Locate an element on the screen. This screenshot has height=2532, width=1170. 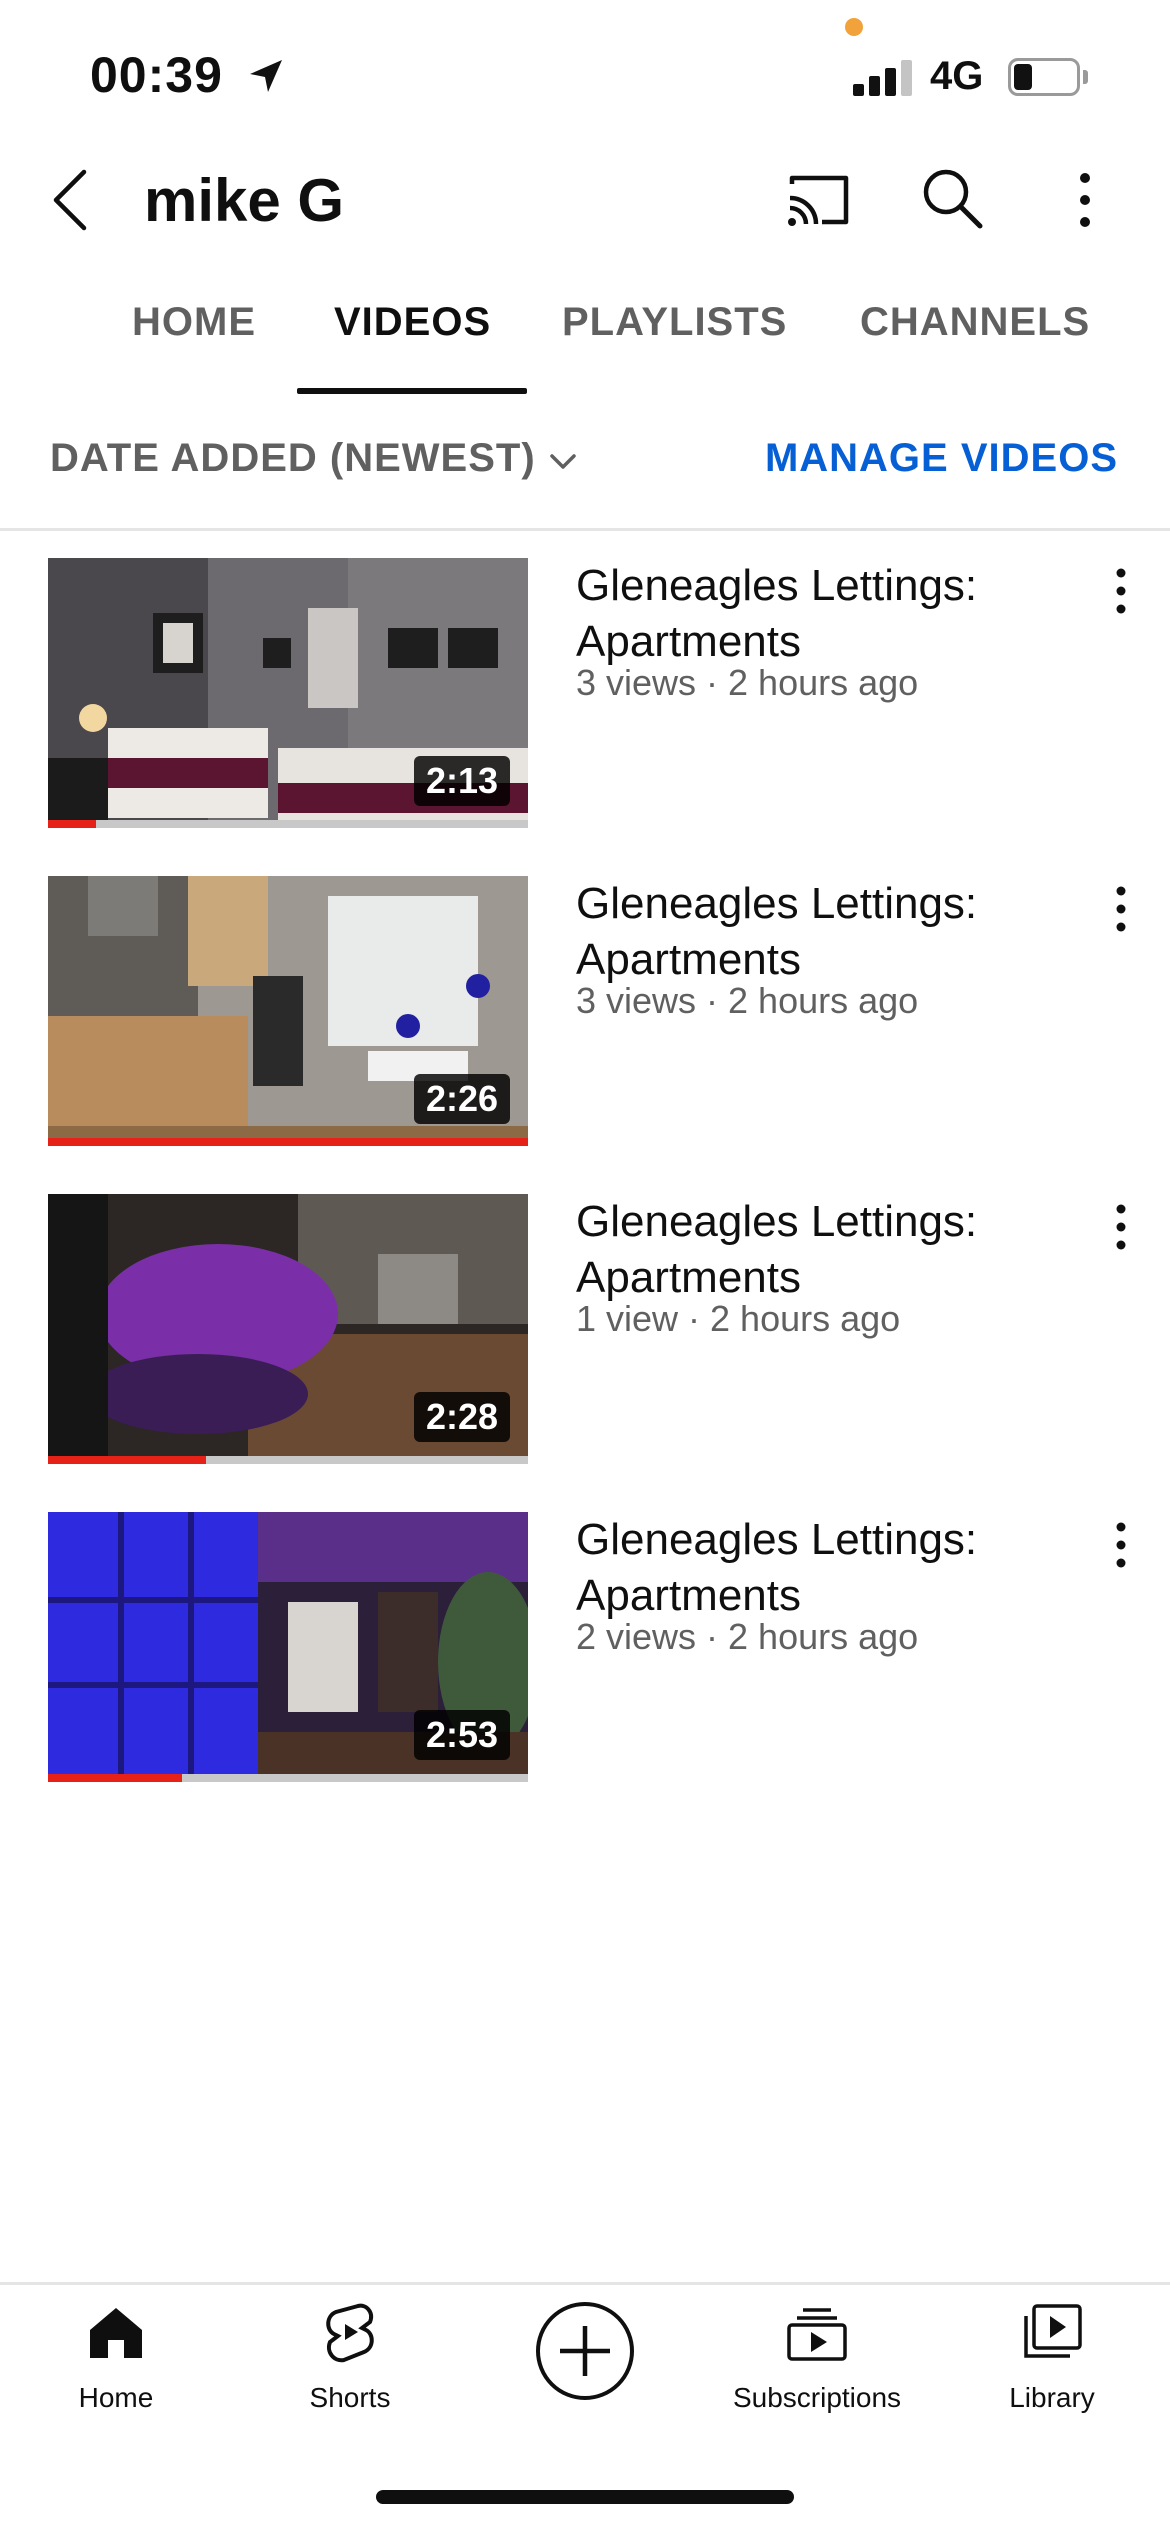
cellular-signal-icon is located at coordinates (884, 77).